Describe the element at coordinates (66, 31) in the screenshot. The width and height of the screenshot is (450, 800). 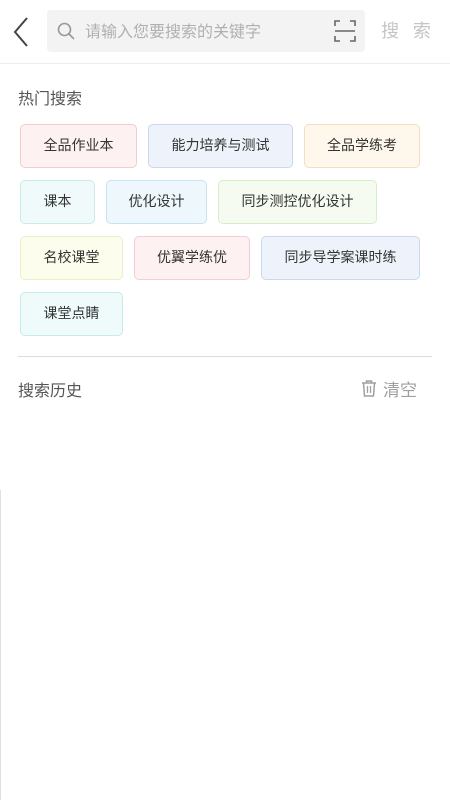
I see `search-icon` at that location.